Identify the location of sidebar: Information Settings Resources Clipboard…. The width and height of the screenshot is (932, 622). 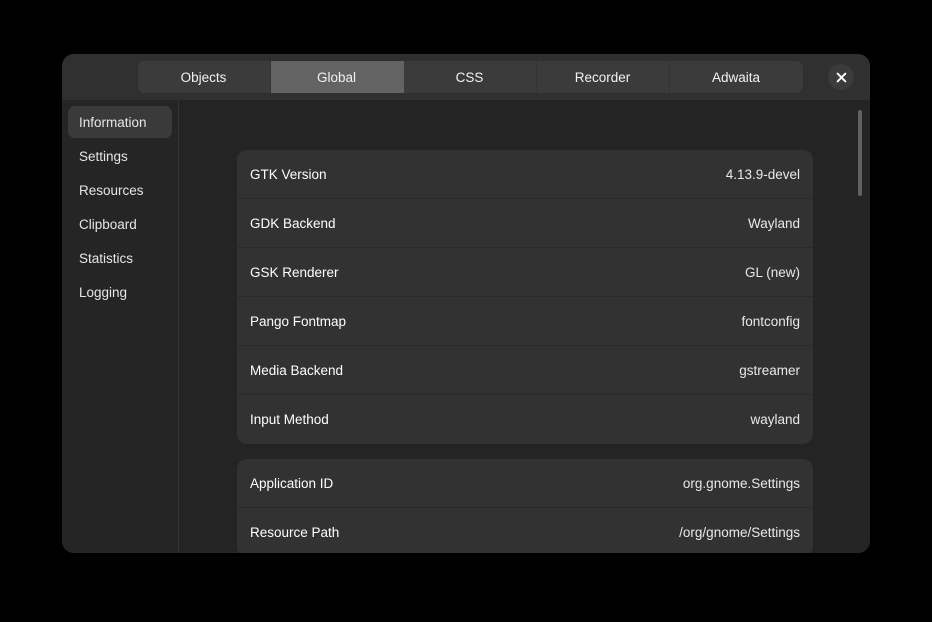
(120, 326).